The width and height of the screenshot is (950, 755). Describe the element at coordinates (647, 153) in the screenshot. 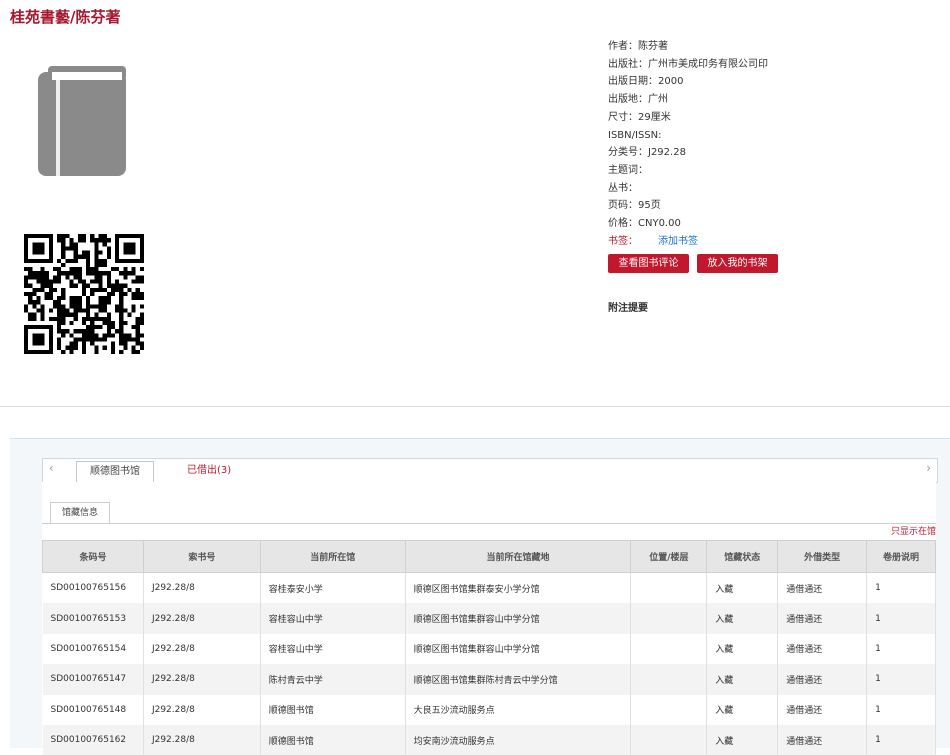

I see `meta-row: 分类号：J292.28` at that location.